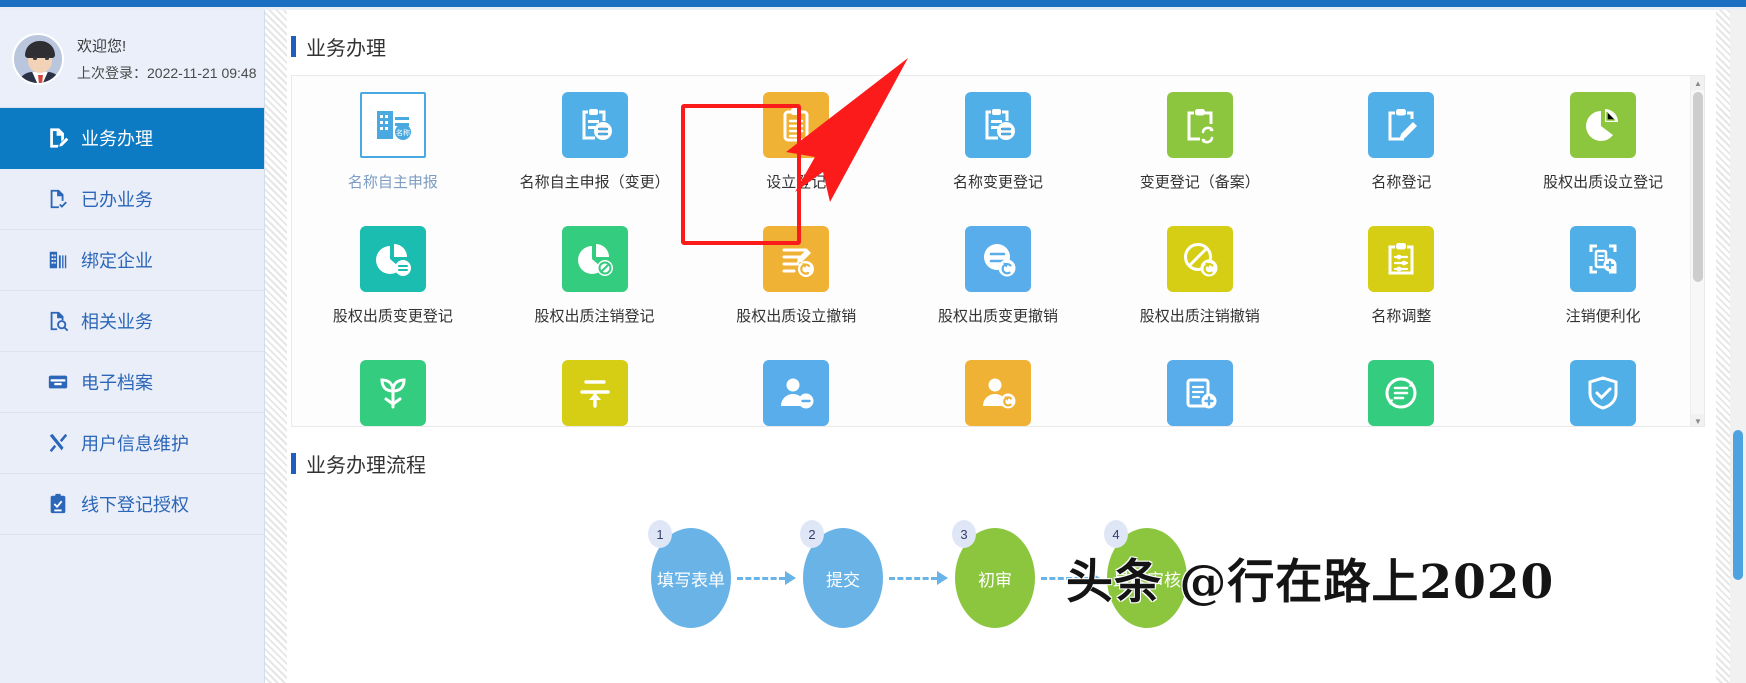 The image size is (1746, 683). I want to click on service-tile-3: 设立登记, so click(796, 143).